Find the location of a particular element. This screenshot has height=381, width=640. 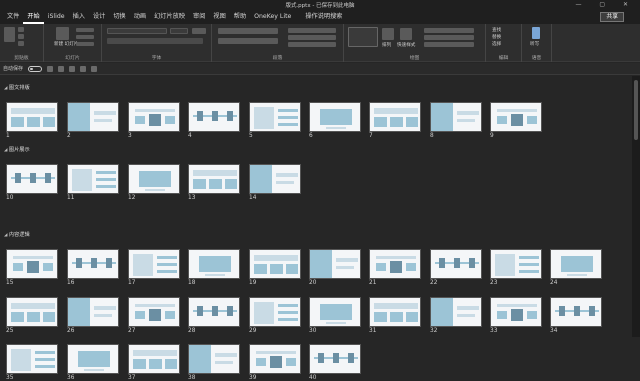

format-painter-icon is located at coordinates (21, 43).